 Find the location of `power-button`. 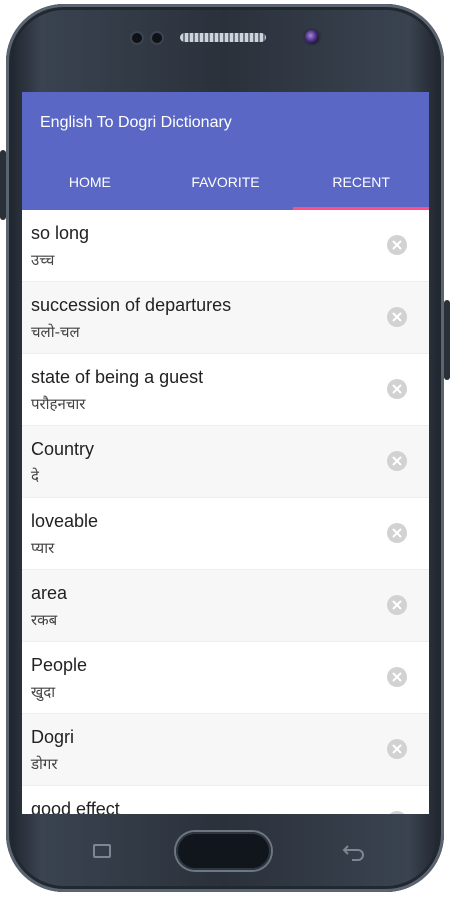

power-button is located at coordinates (447, 340).